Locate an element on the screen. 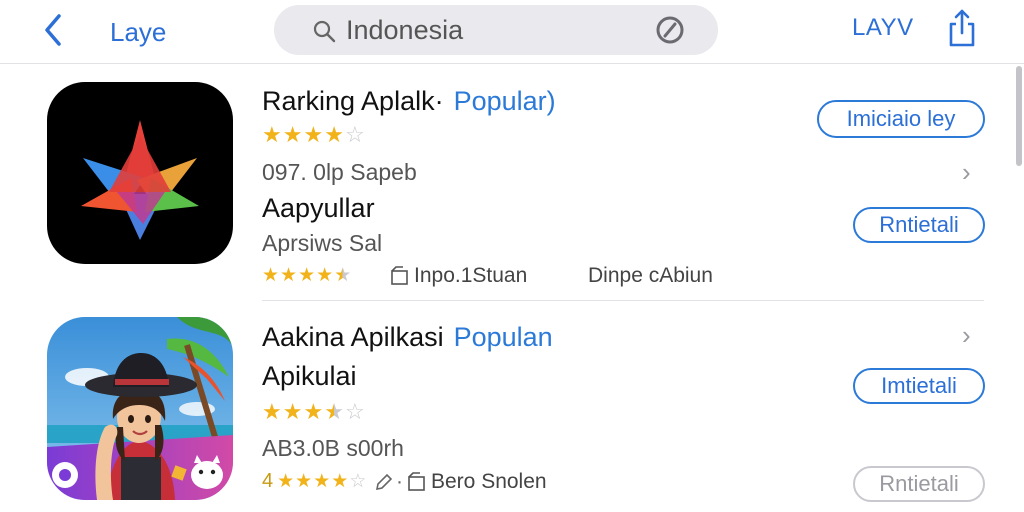 This screenshot has width=1024, height=512. meta-box-info: · Bero Snolen is located at coordinates (471, 482).